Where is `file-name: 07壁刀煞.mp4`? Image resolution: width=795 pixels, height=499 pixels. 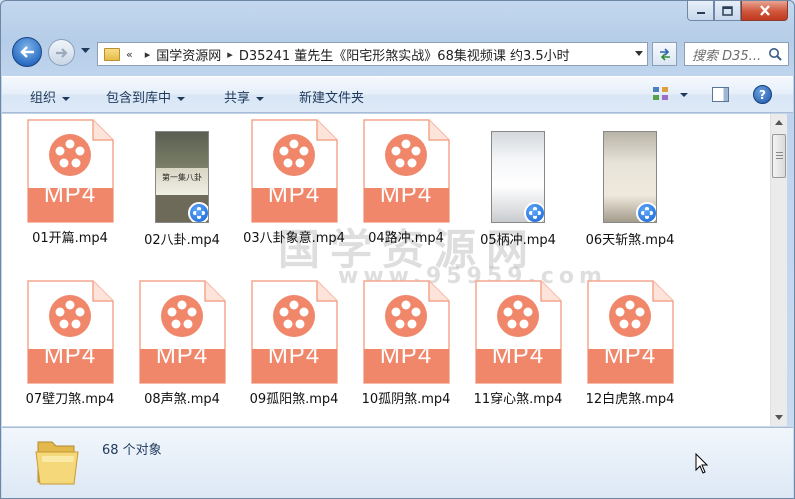 file-name: 07壁刀煞.mp4 is located at coordinates (70, 399).